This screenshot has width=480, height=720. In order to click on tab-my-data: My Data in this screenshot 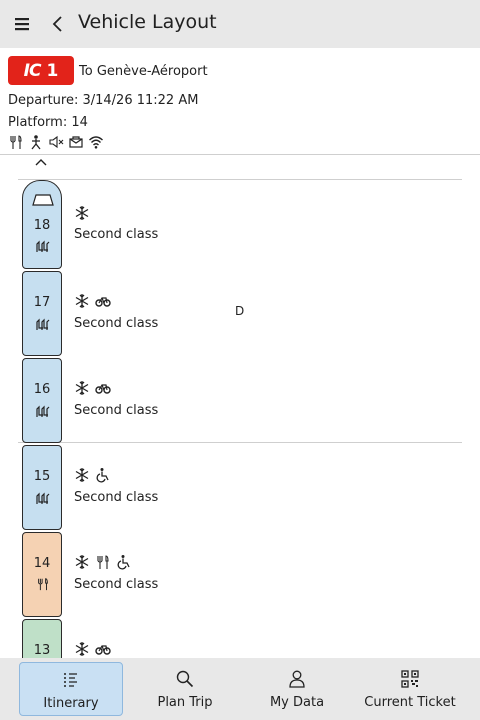, I will do `click(297, 689)`.